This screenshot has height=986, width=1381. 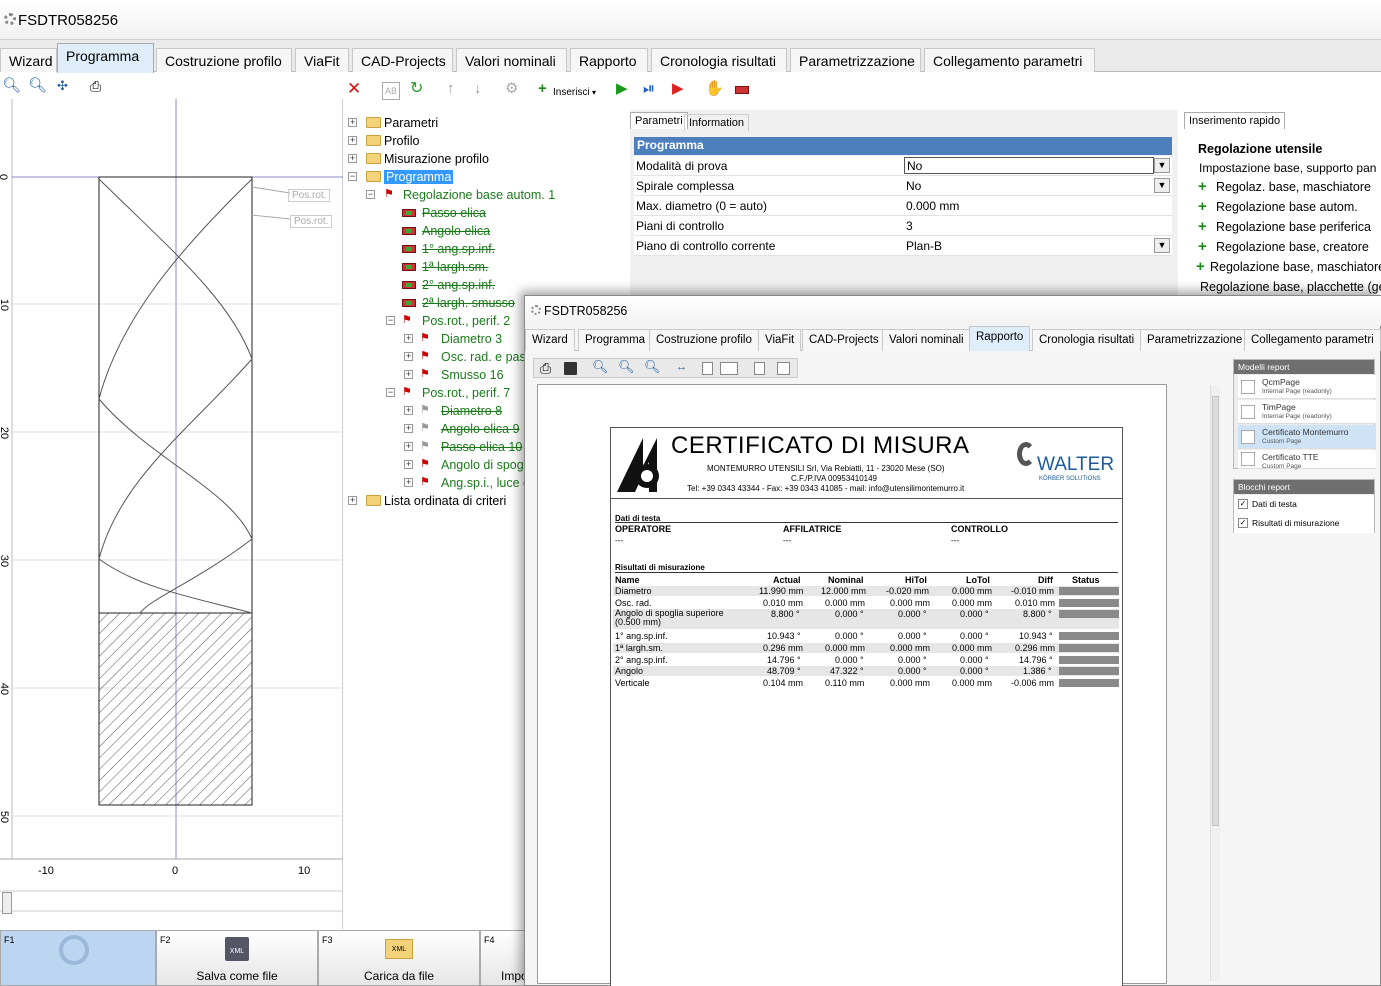 I want to click on block-item: ✓ Dati di testa, so click(x=1304, y=504).